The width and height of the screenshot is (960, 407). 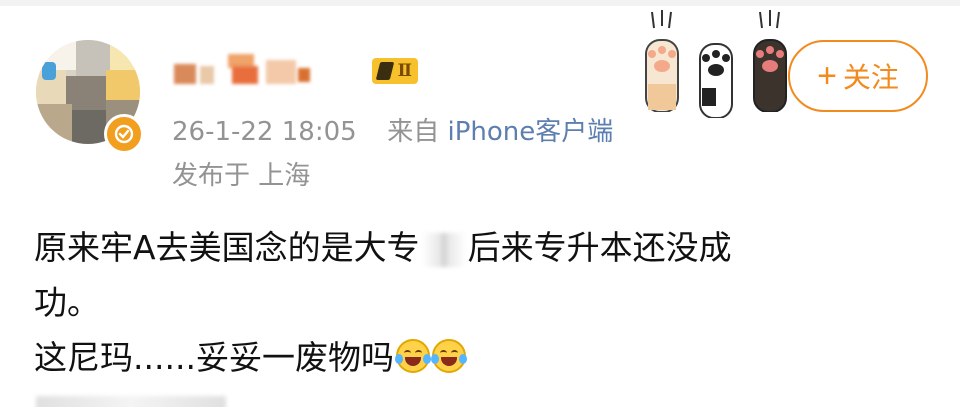 I want to click on redacted-text, so click(x=443, y=249).